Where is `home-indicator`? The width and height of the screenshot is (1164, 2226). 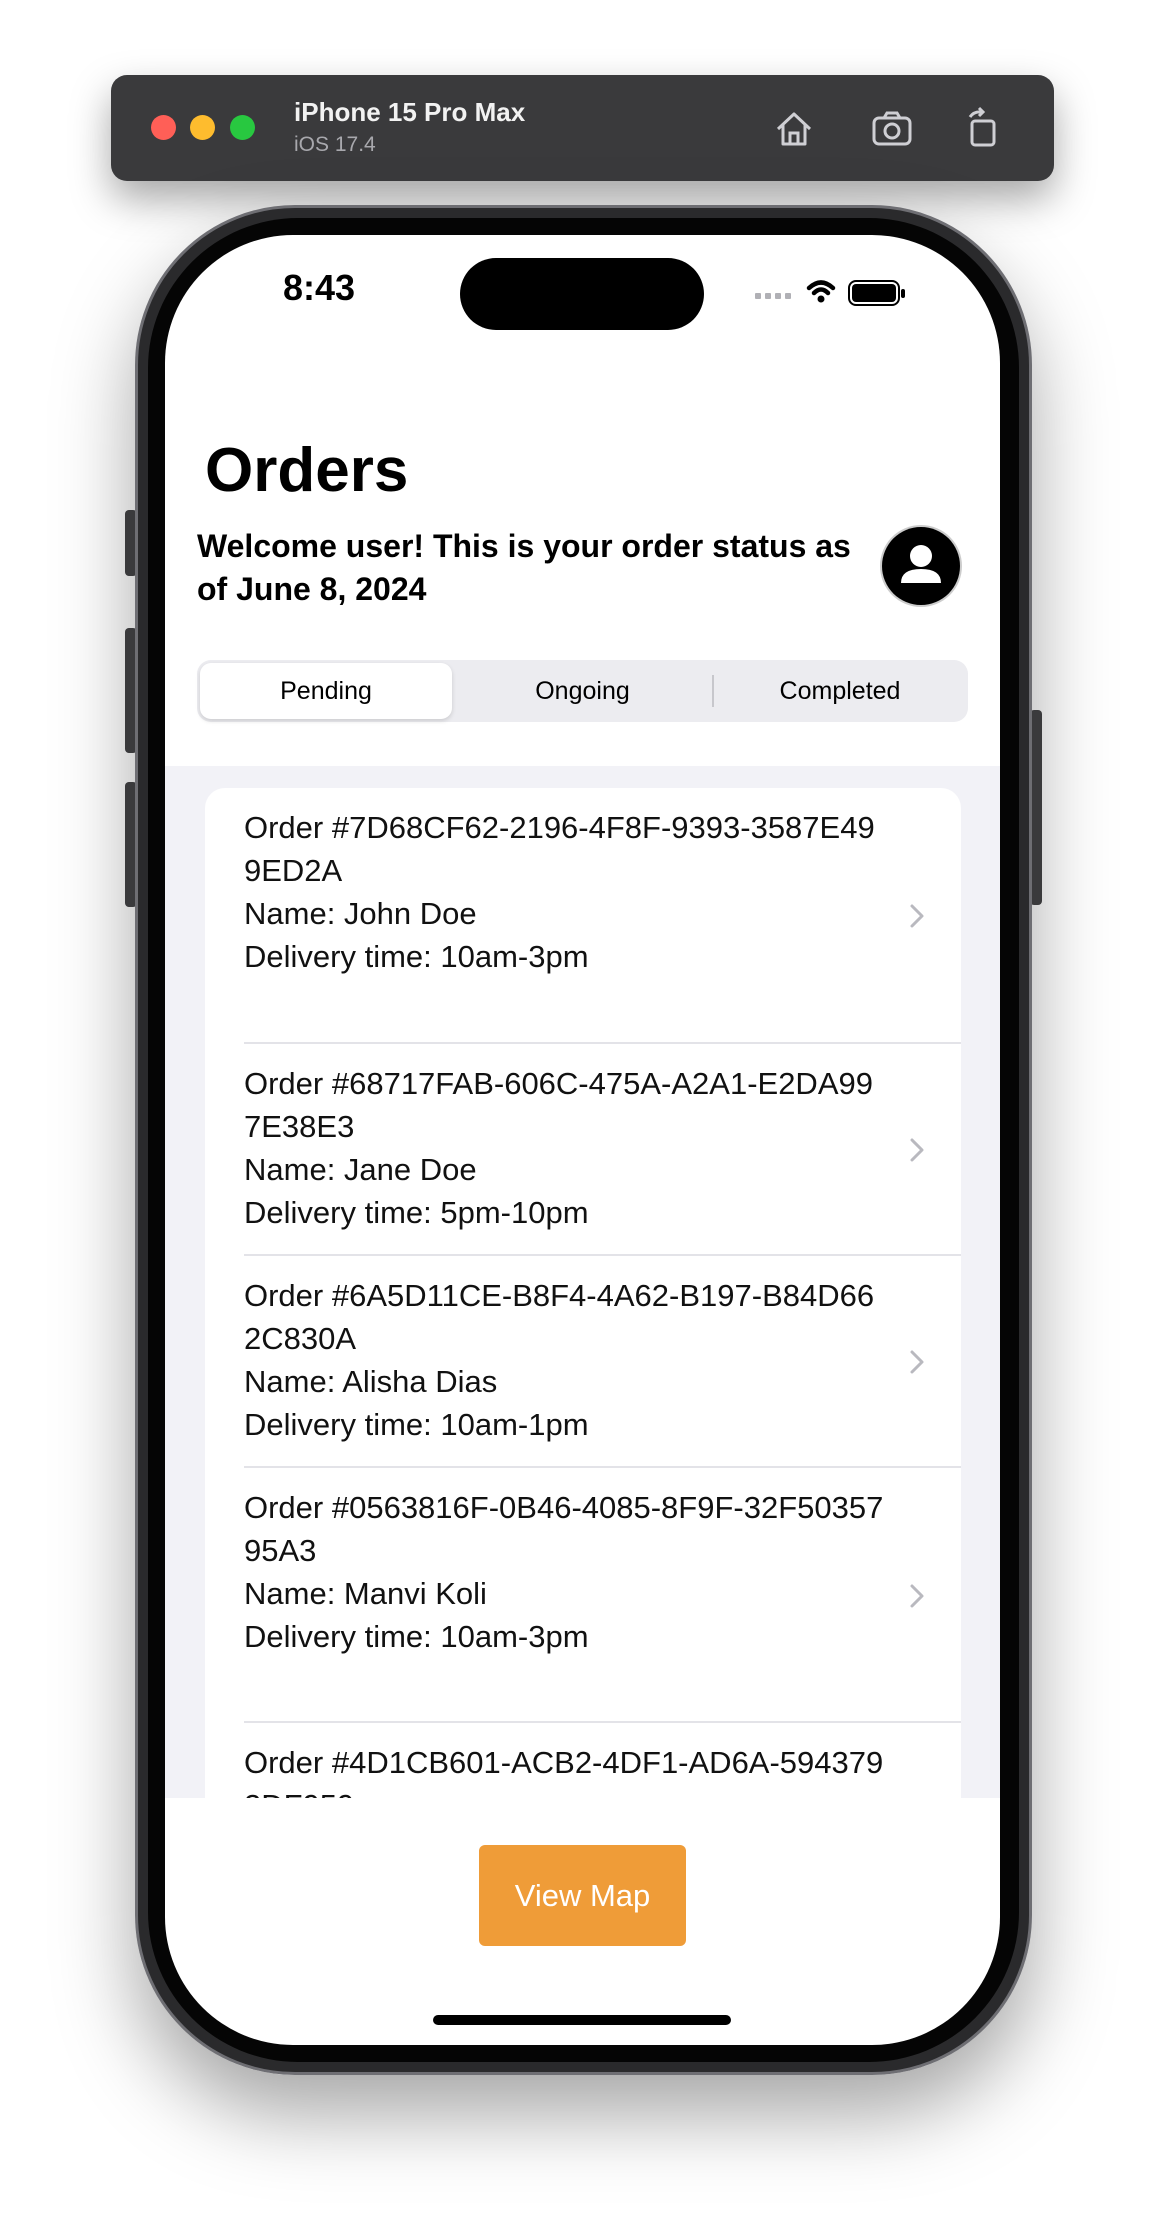
home-indicator is located at coordinates (582, 2020).